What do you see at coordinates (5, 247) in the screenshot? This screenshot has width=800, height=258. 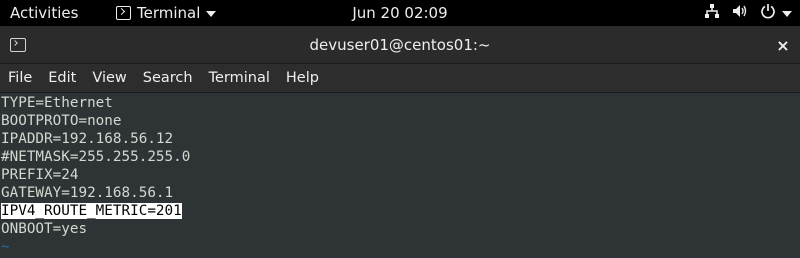 I see `empty-line-marker: ~` at bounding box center [5, 247].